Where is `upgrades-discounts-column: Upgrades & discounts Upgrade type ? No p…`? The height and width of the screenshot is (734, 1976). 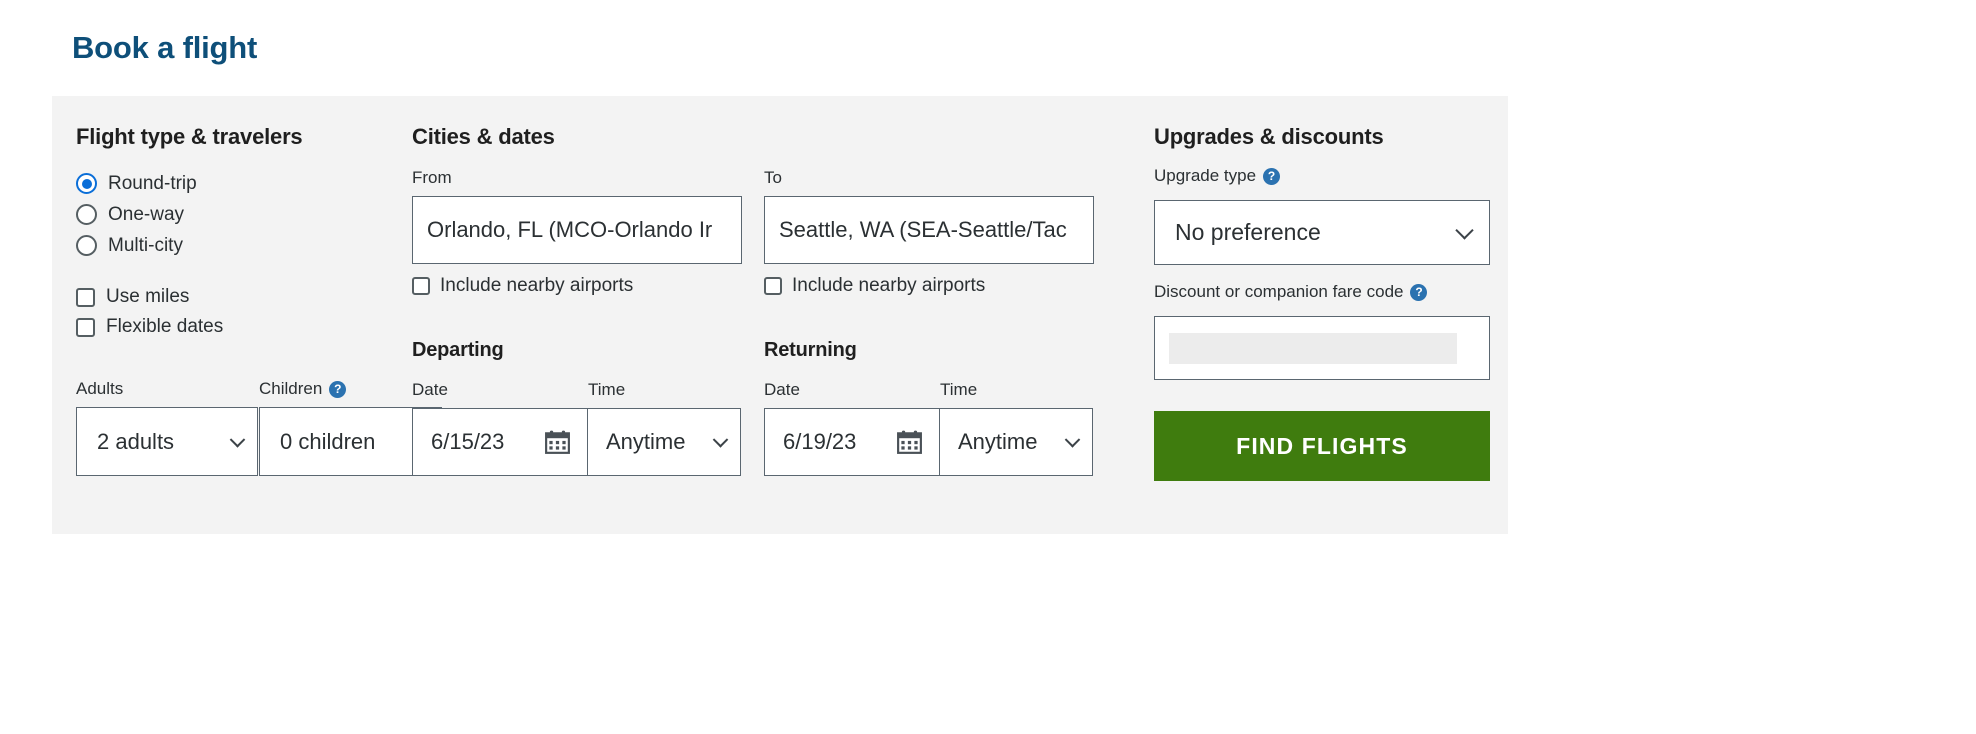
upgrades-discounts-column: Upgrades & discounts Upgrade type ? No p… is located at coordinates (1324, 315).